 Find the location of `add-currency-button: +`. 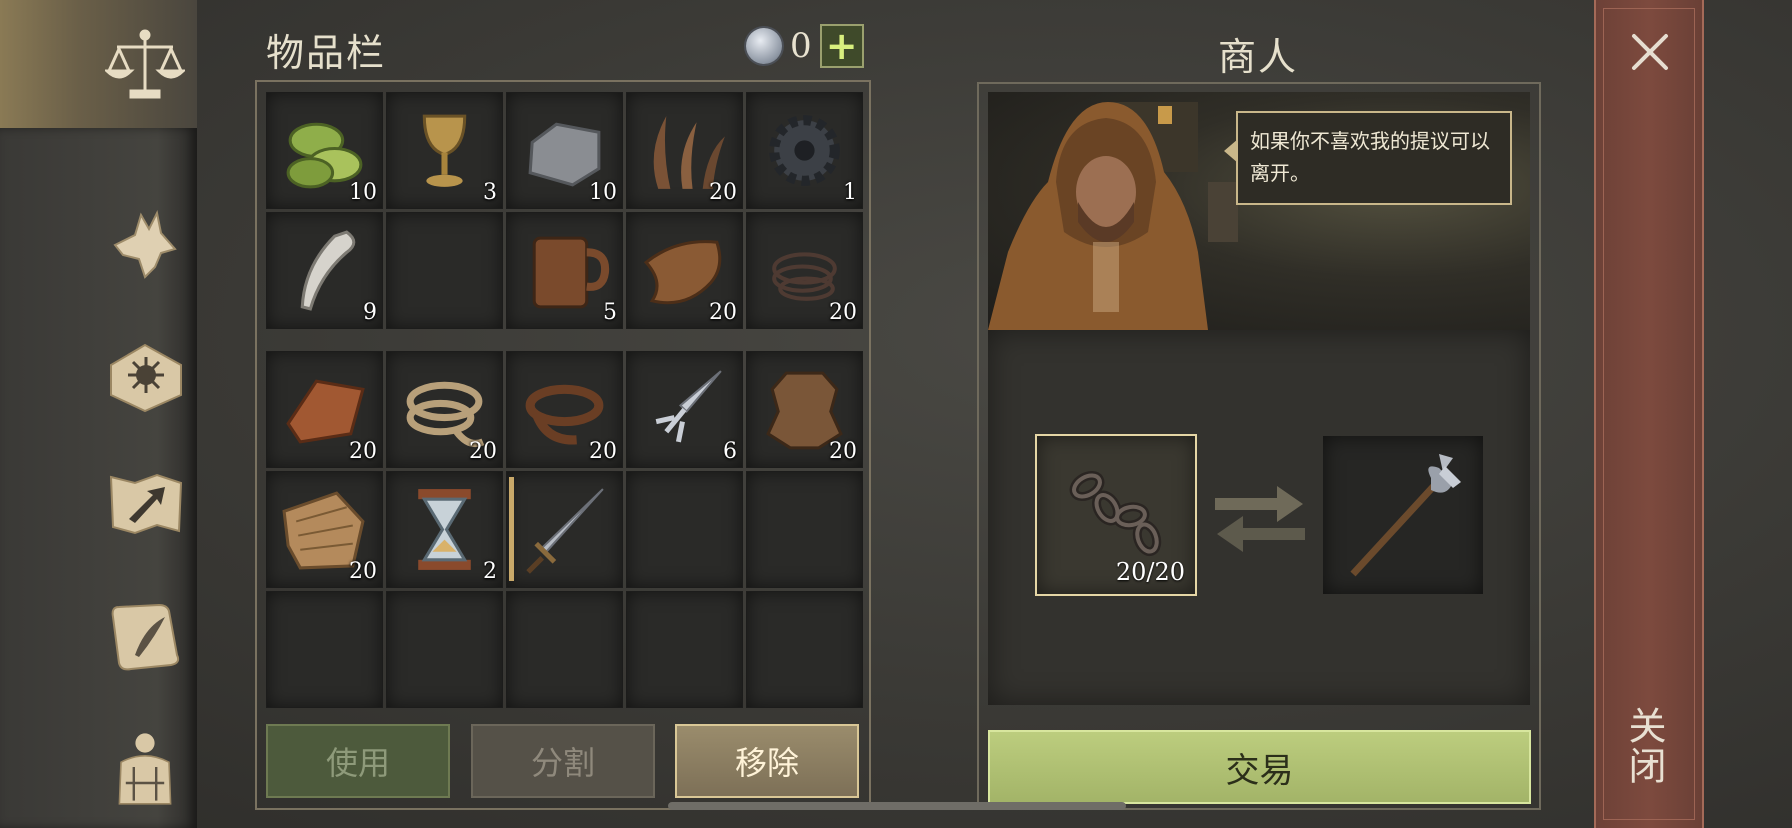

add-currency-button: + is located at coordinates (841, 46).